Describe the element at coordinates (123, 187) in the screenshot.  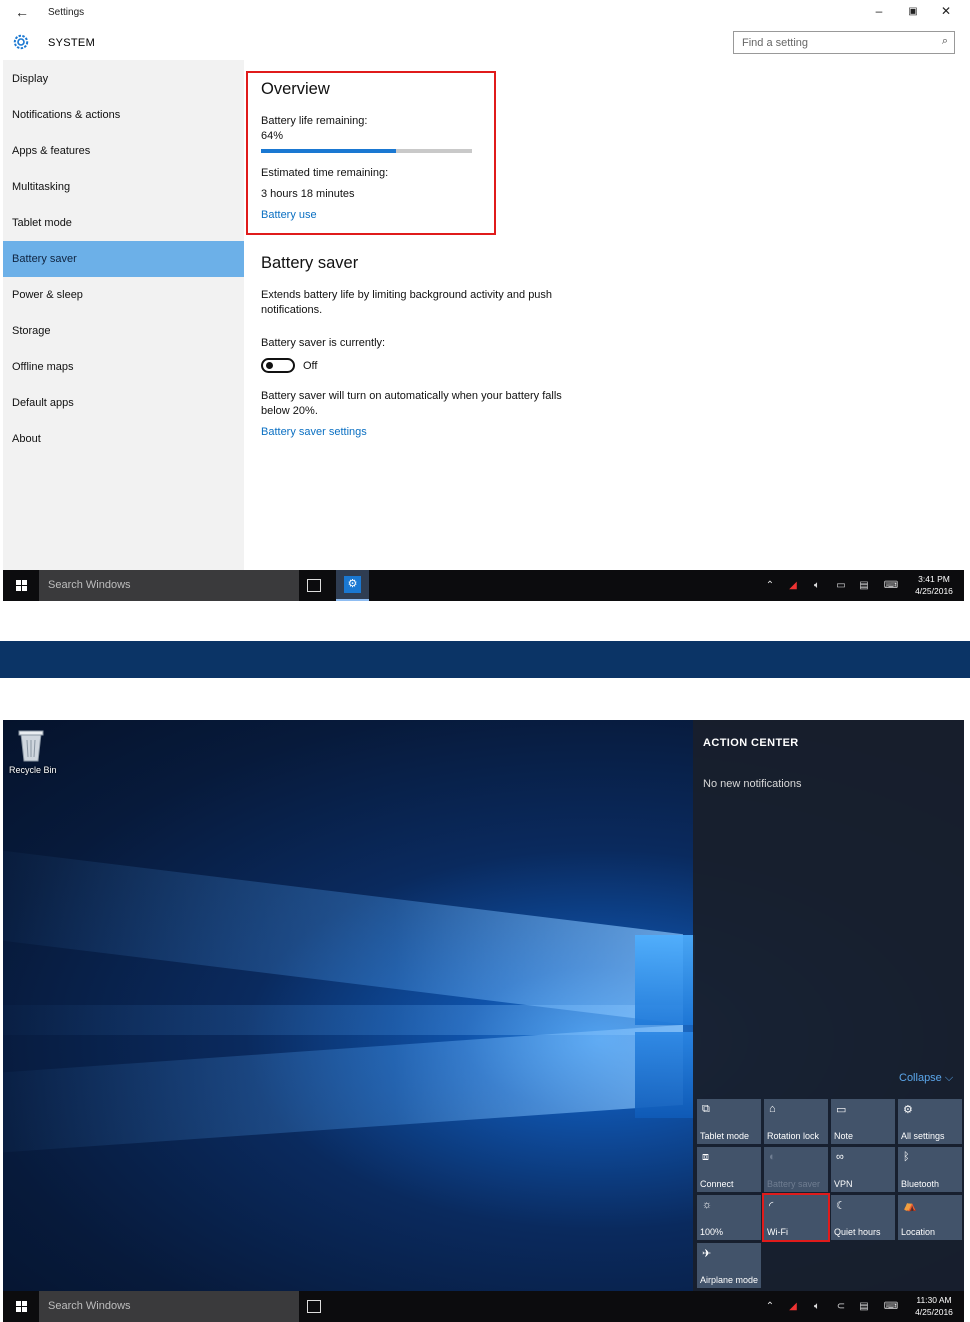
I see `sidebar-item-multitasking: Multitasking` at that location.